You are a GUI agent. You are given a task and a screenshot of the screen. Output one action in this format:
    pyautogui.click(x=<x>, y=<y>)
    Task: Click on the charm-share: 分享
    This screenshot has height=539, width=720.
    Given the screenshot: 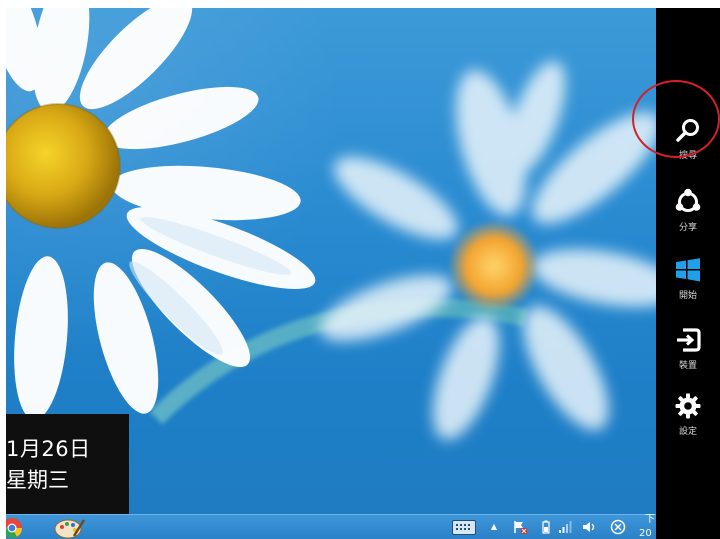 What is the action you would take?
    pyautogui.click(x=688, y=217)
    